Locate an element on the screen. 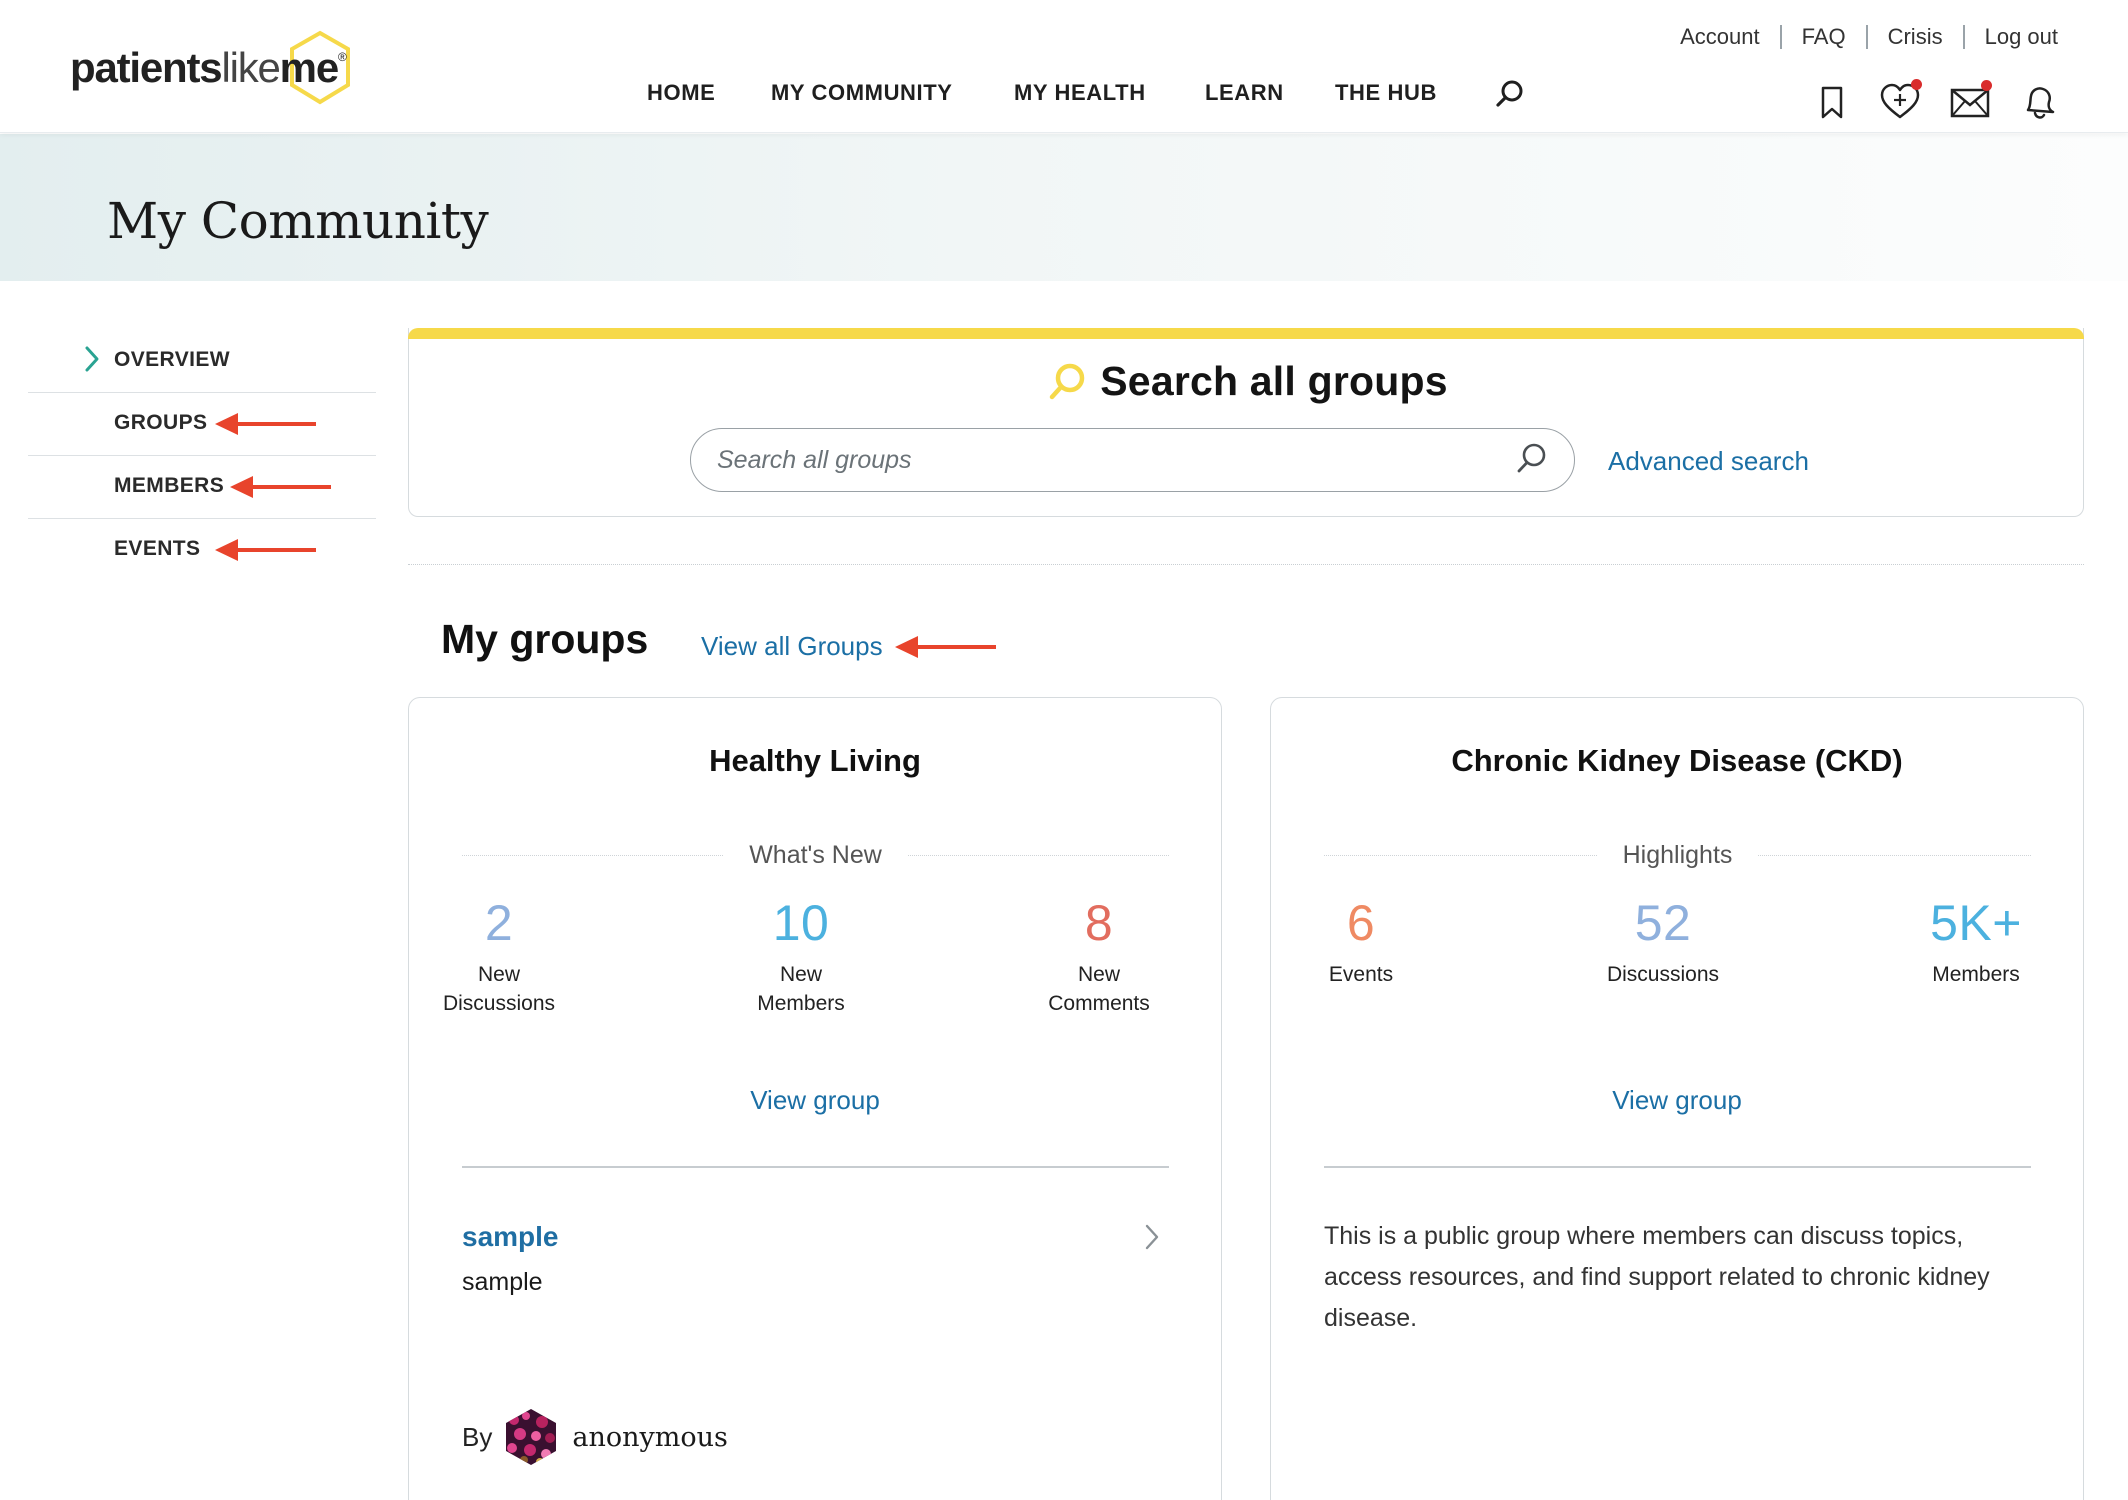 This screenshot has height=1500, width=2128. nav-my-health: MY HEALTH is located at coordinates (1080, 93).